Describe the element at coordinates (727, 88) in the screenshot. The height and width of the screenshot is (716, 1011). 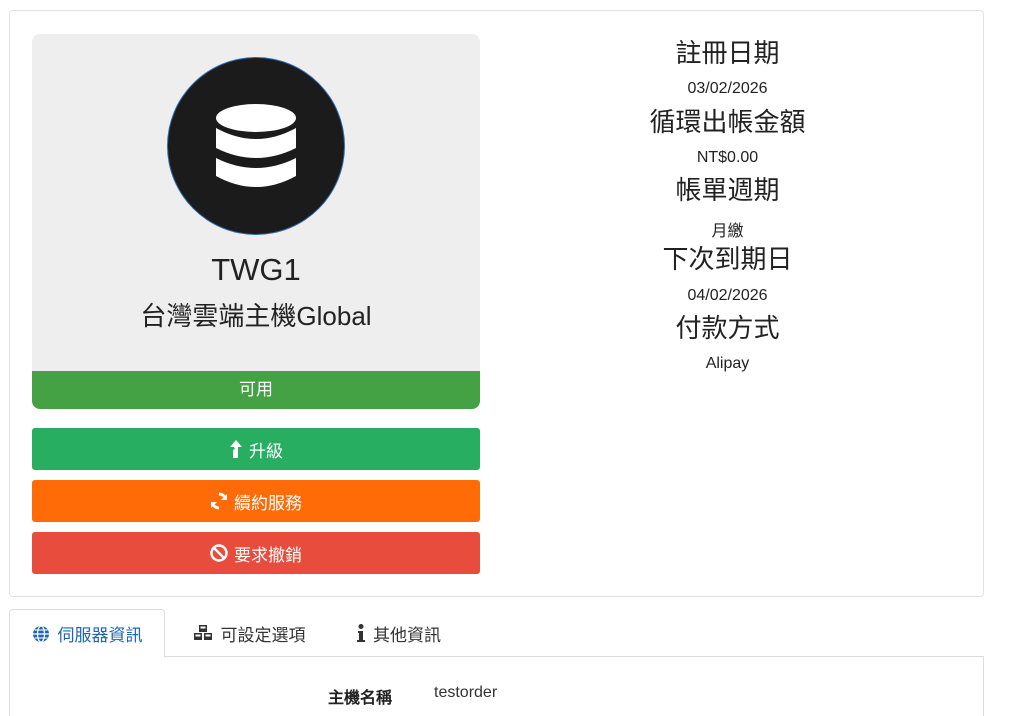
I see `registration-date-value: 03/02/2026` at that location.